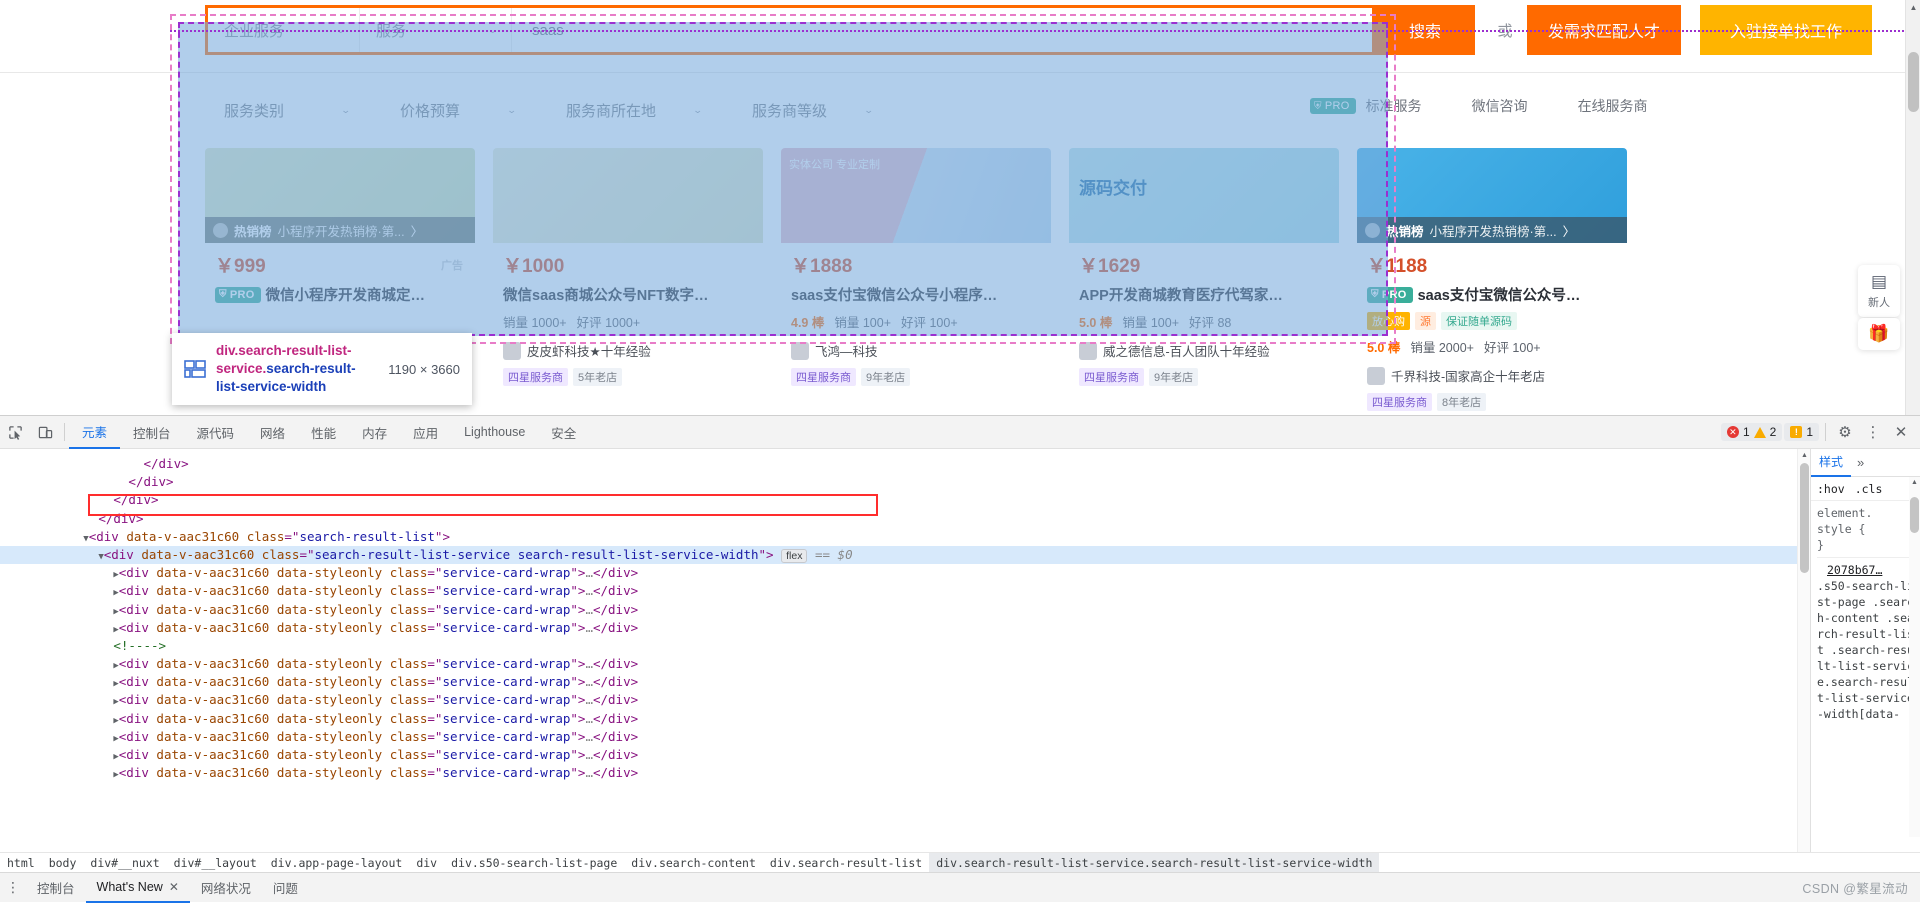  What do you see at coordinates (137, 888) in the screenshot?
I see `drawer-tab-whats-new: What's New ✕` at bounding box center [137, 888].